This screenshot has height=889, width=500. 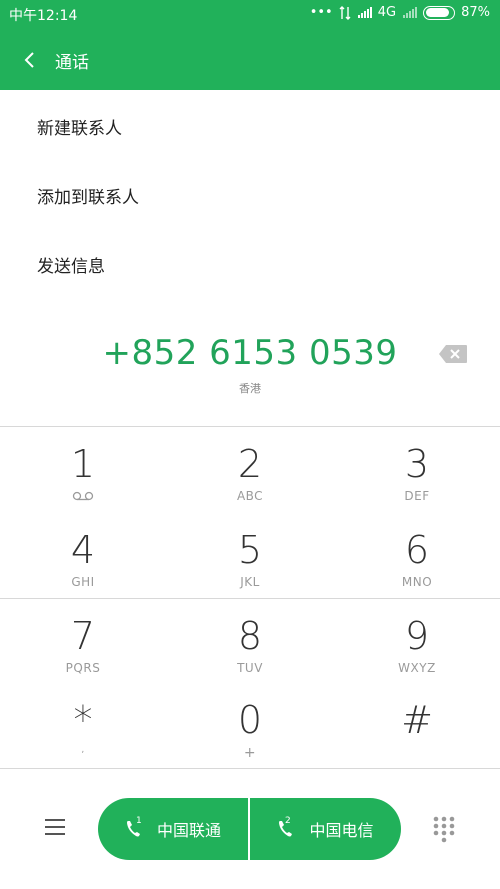 What do you see at coordinates (43, 16) in the screenshot?
I see `status-time: 中午12:14` at bounding box center [43, 16].